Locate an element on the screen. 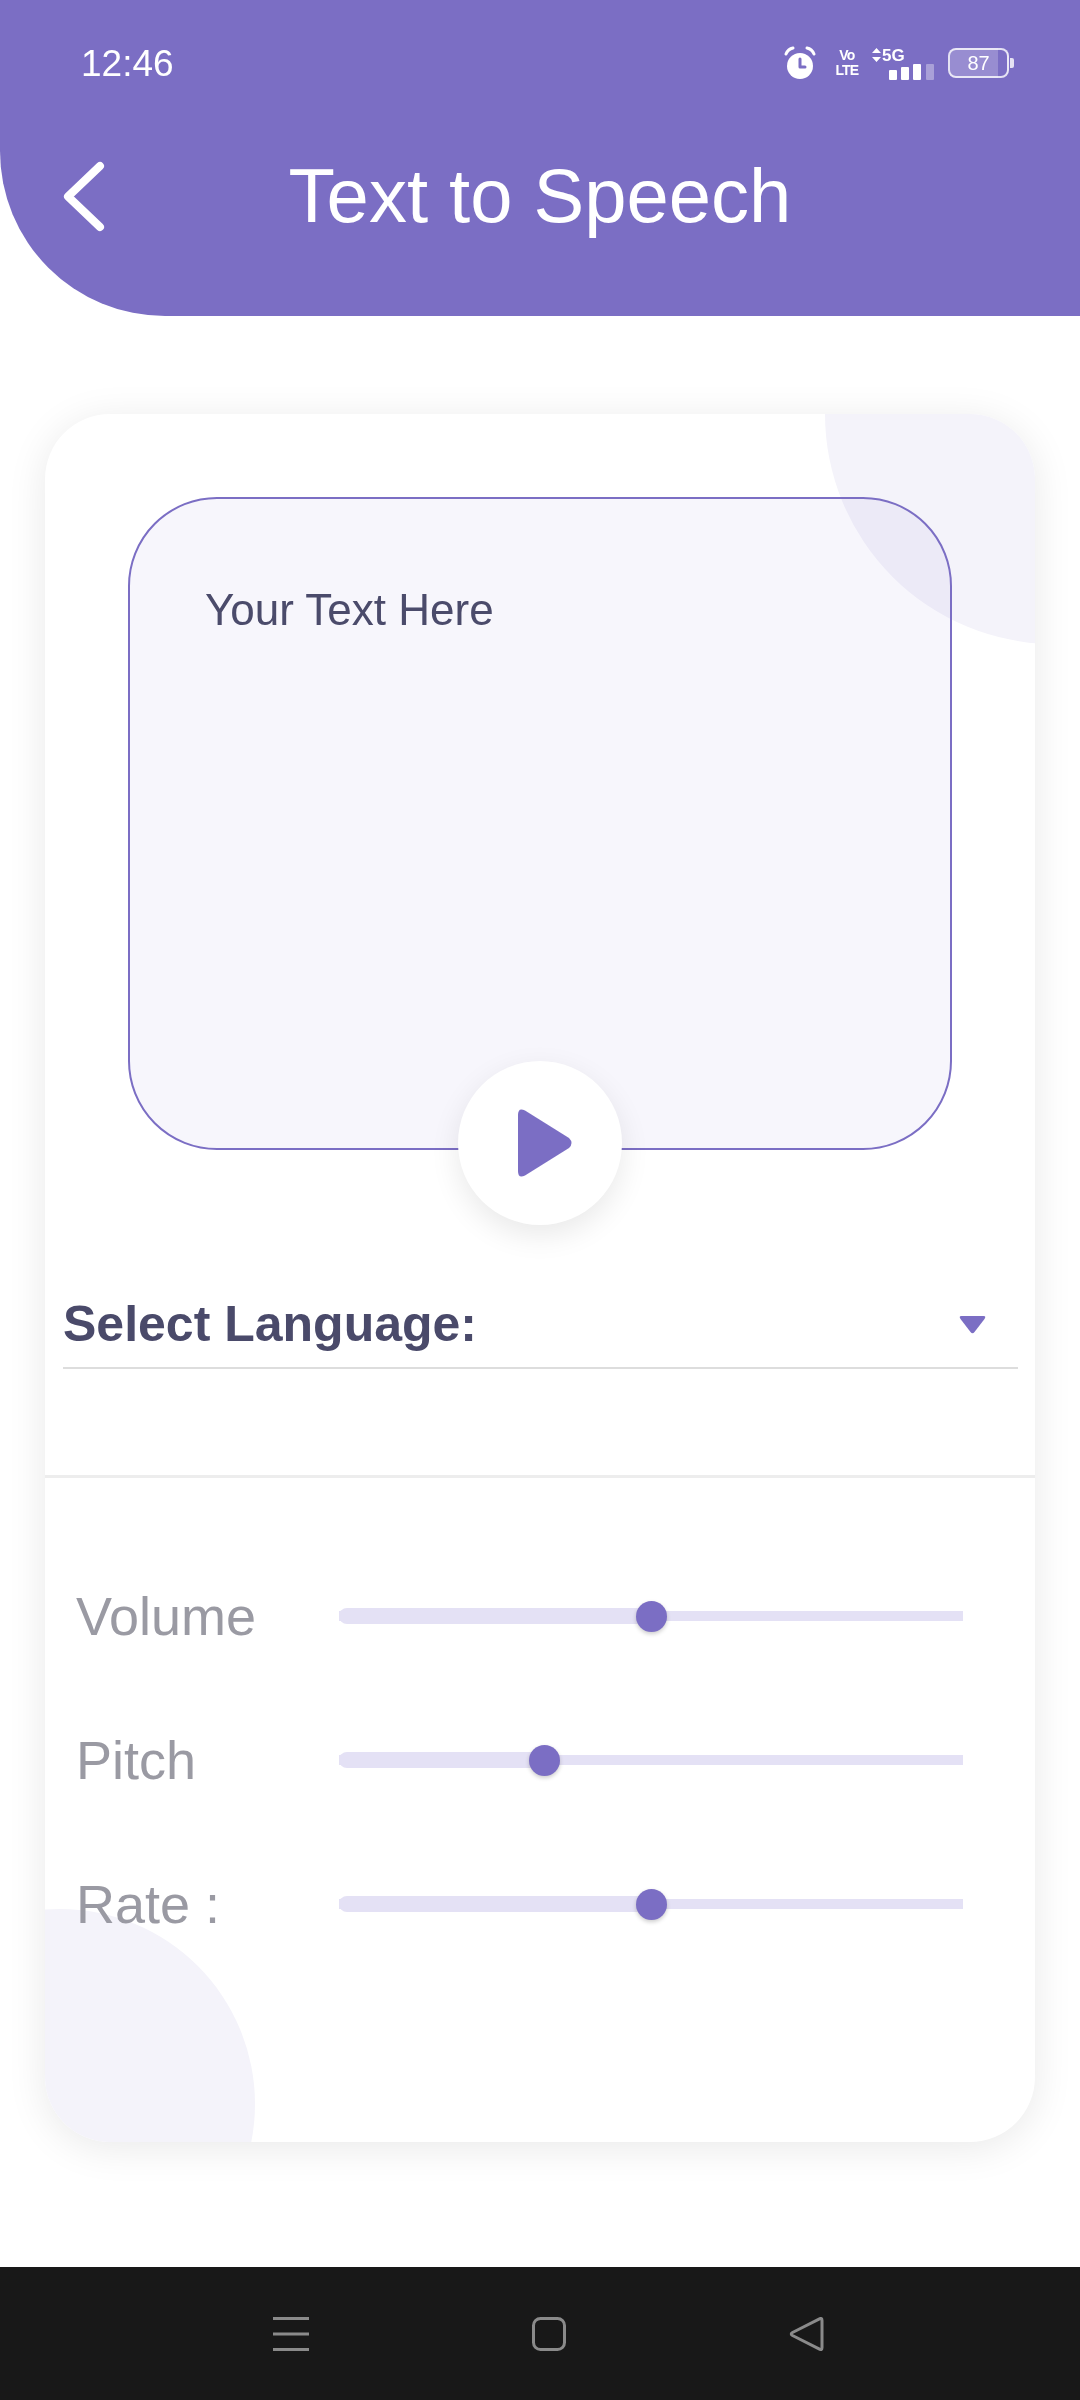 This screenshot has width=1080, height=2400. language-dropdown: Select Language: is located at coordinates (540, 1319).